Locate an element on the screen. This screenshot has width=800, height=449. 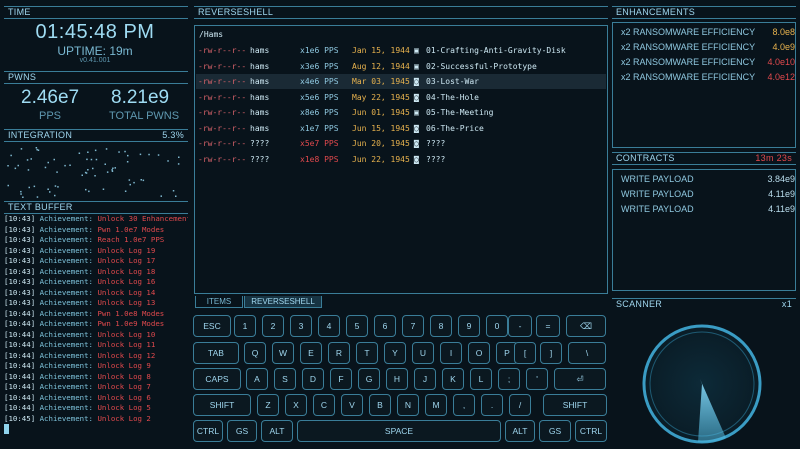
file-row: -rw-r--r--???? x5e7 PPS Jun 20, 1945 ◙???? is located at coordinates (401, 143).